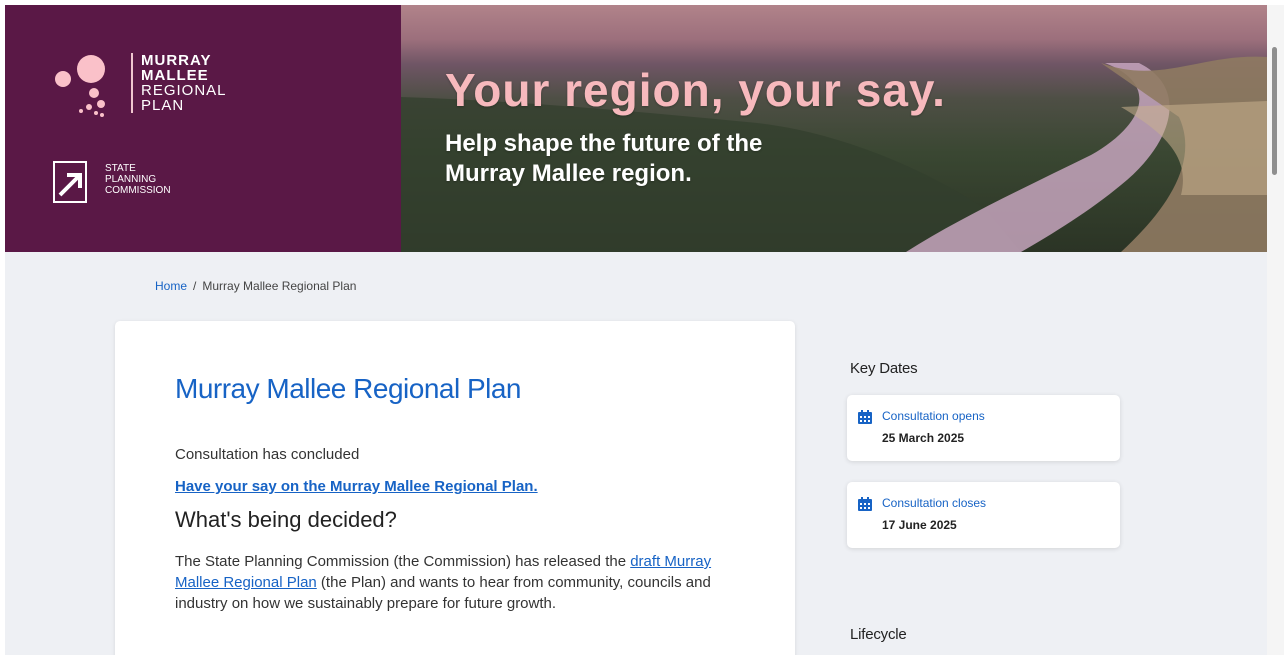 This screenshot has width=1284, height=655. I want to click on lifecycle-title: Lifecycle, so click(878, 634).